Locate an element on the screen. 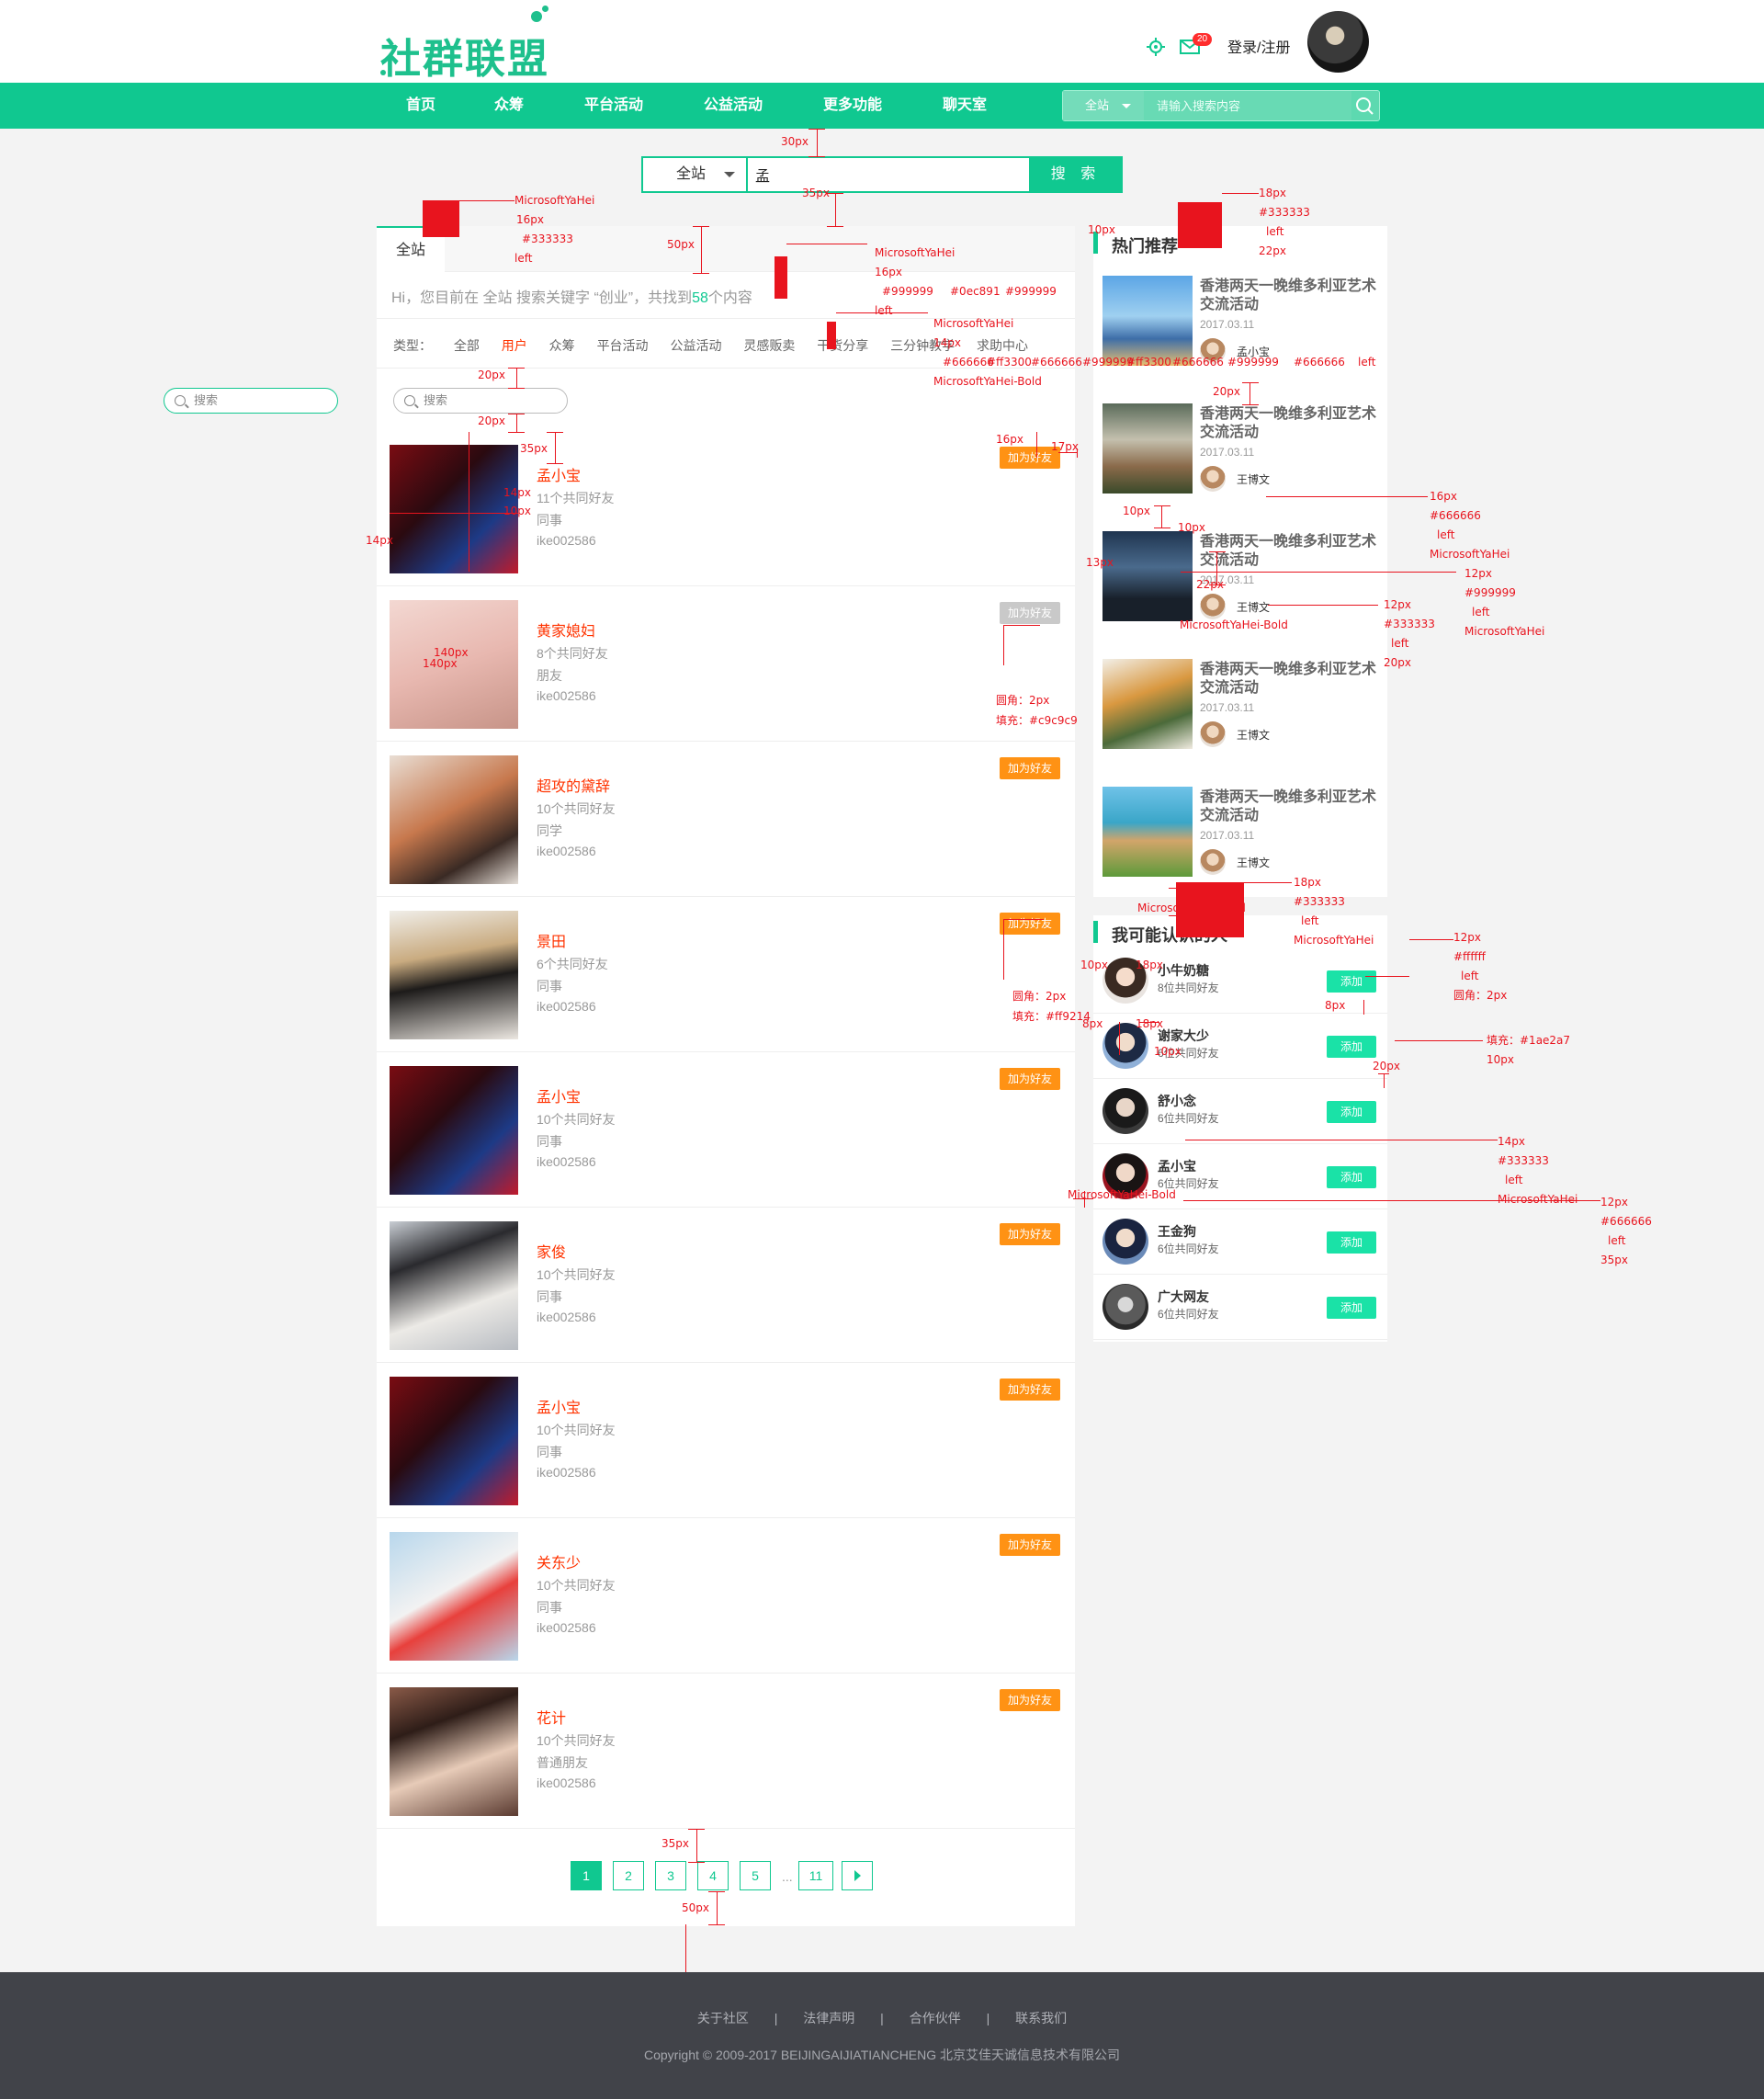  nav-item-platform-events: 平台活动 is located at coordinates (613, 106).